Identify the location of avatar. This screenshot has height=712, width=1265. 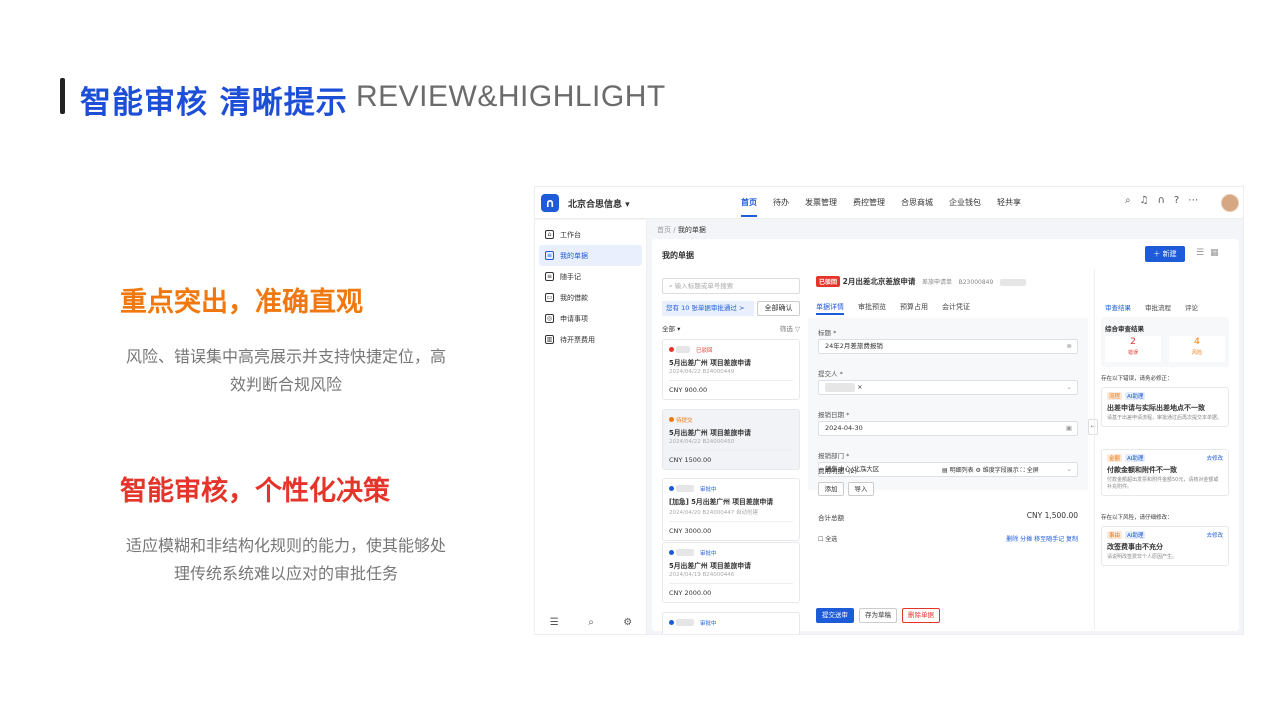
(1230, 203).